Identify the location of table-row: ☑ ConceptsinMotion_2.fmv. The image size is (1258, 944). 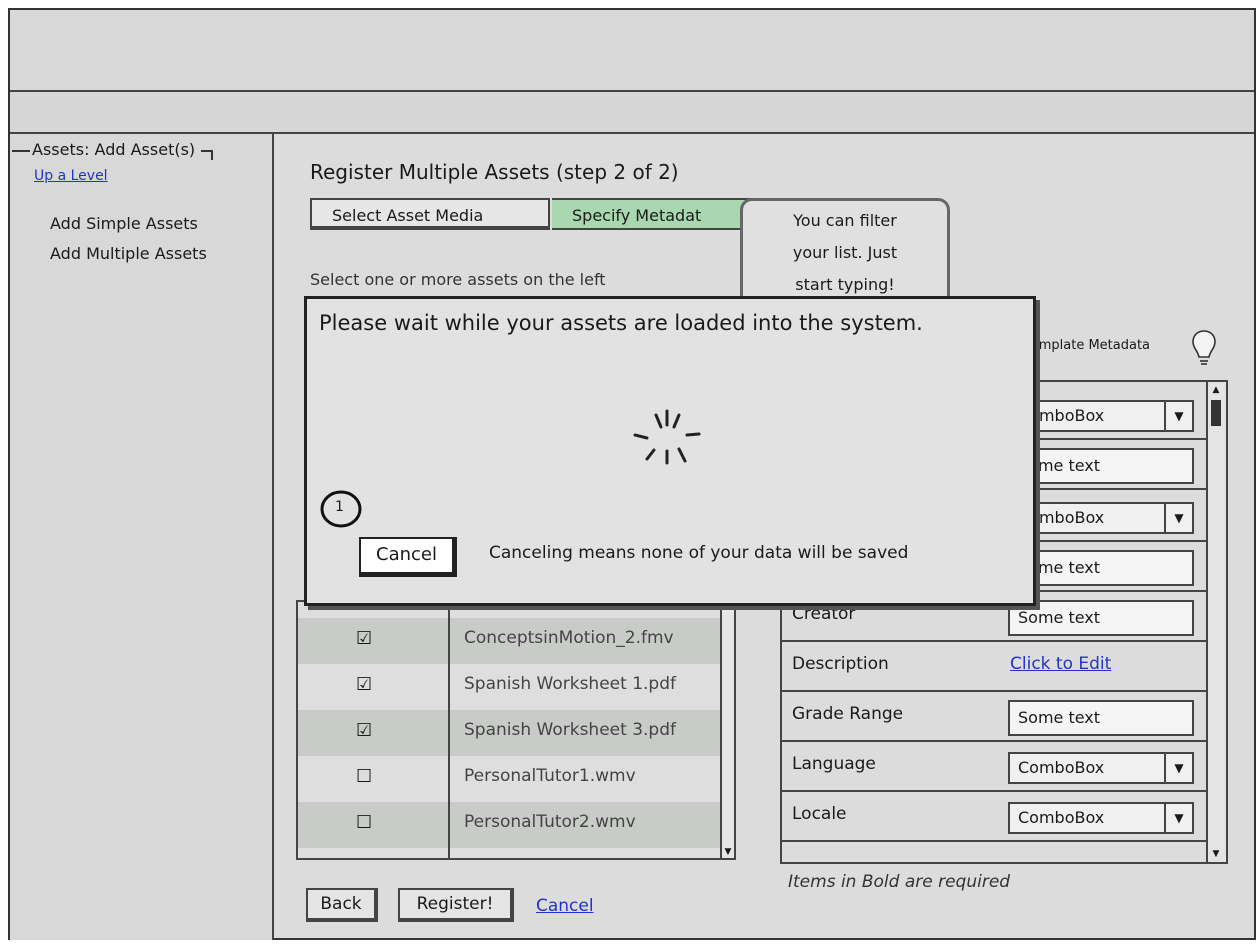
(509, 641).